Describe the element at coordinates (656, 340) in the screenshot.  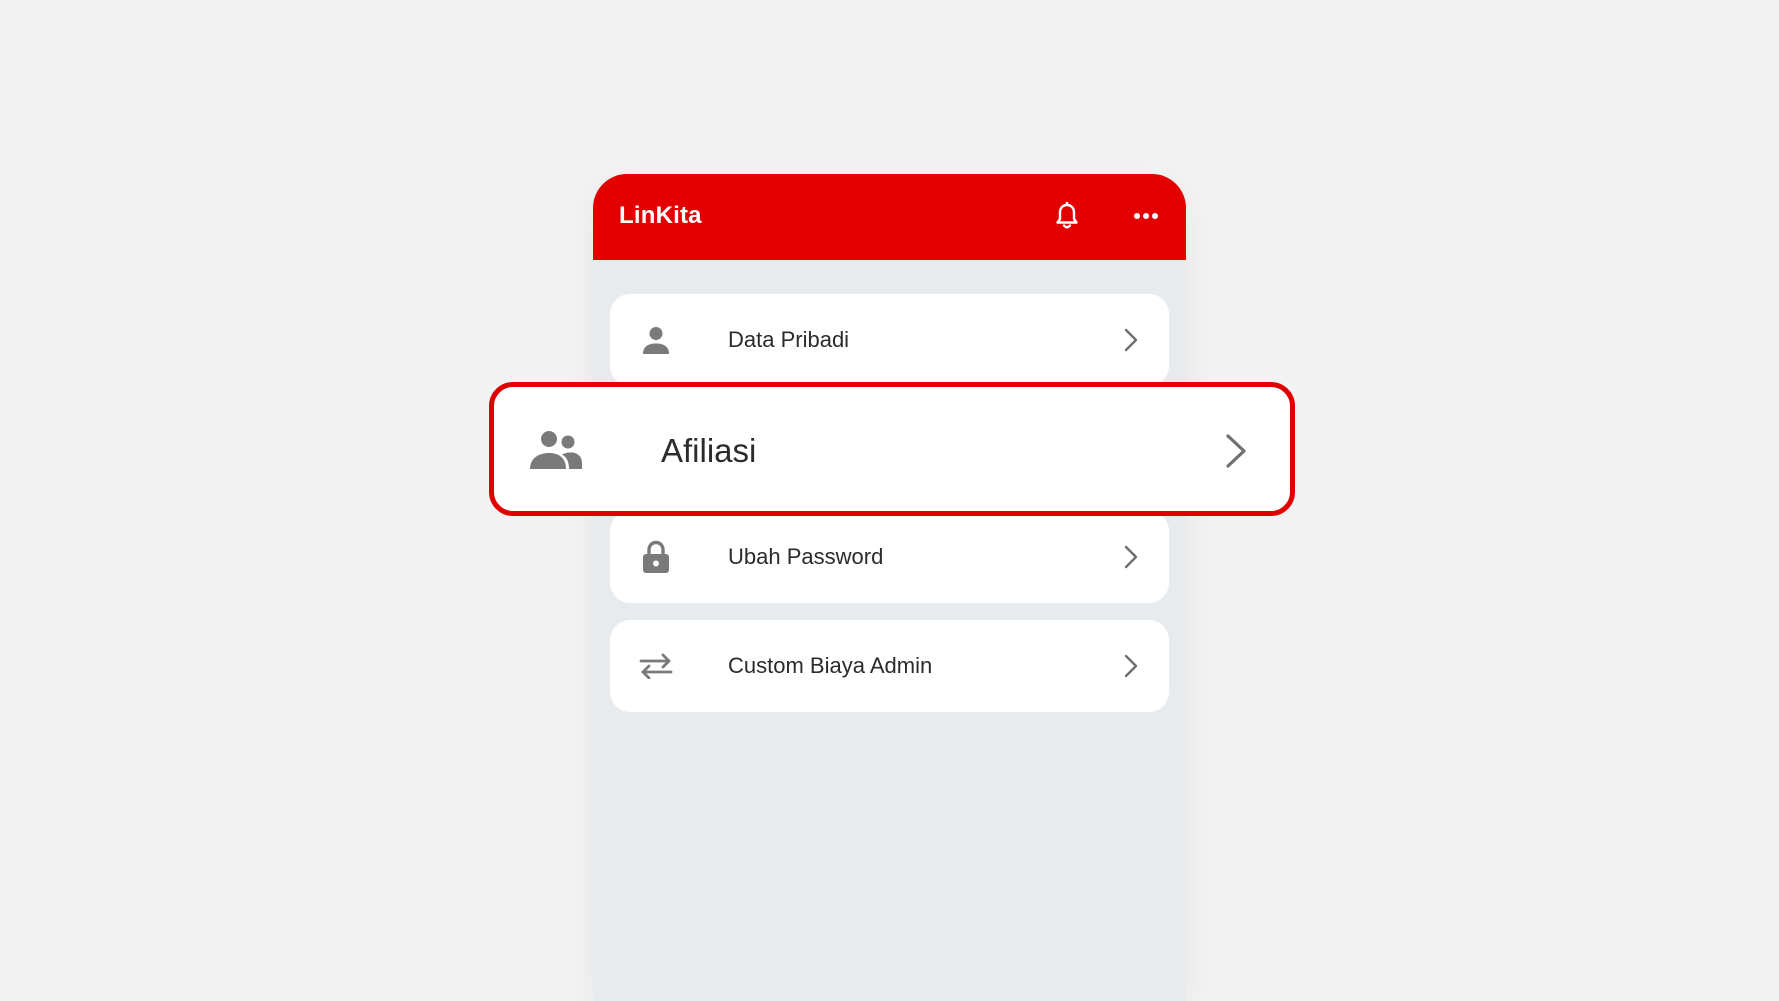
I see `person-icon` at that location.